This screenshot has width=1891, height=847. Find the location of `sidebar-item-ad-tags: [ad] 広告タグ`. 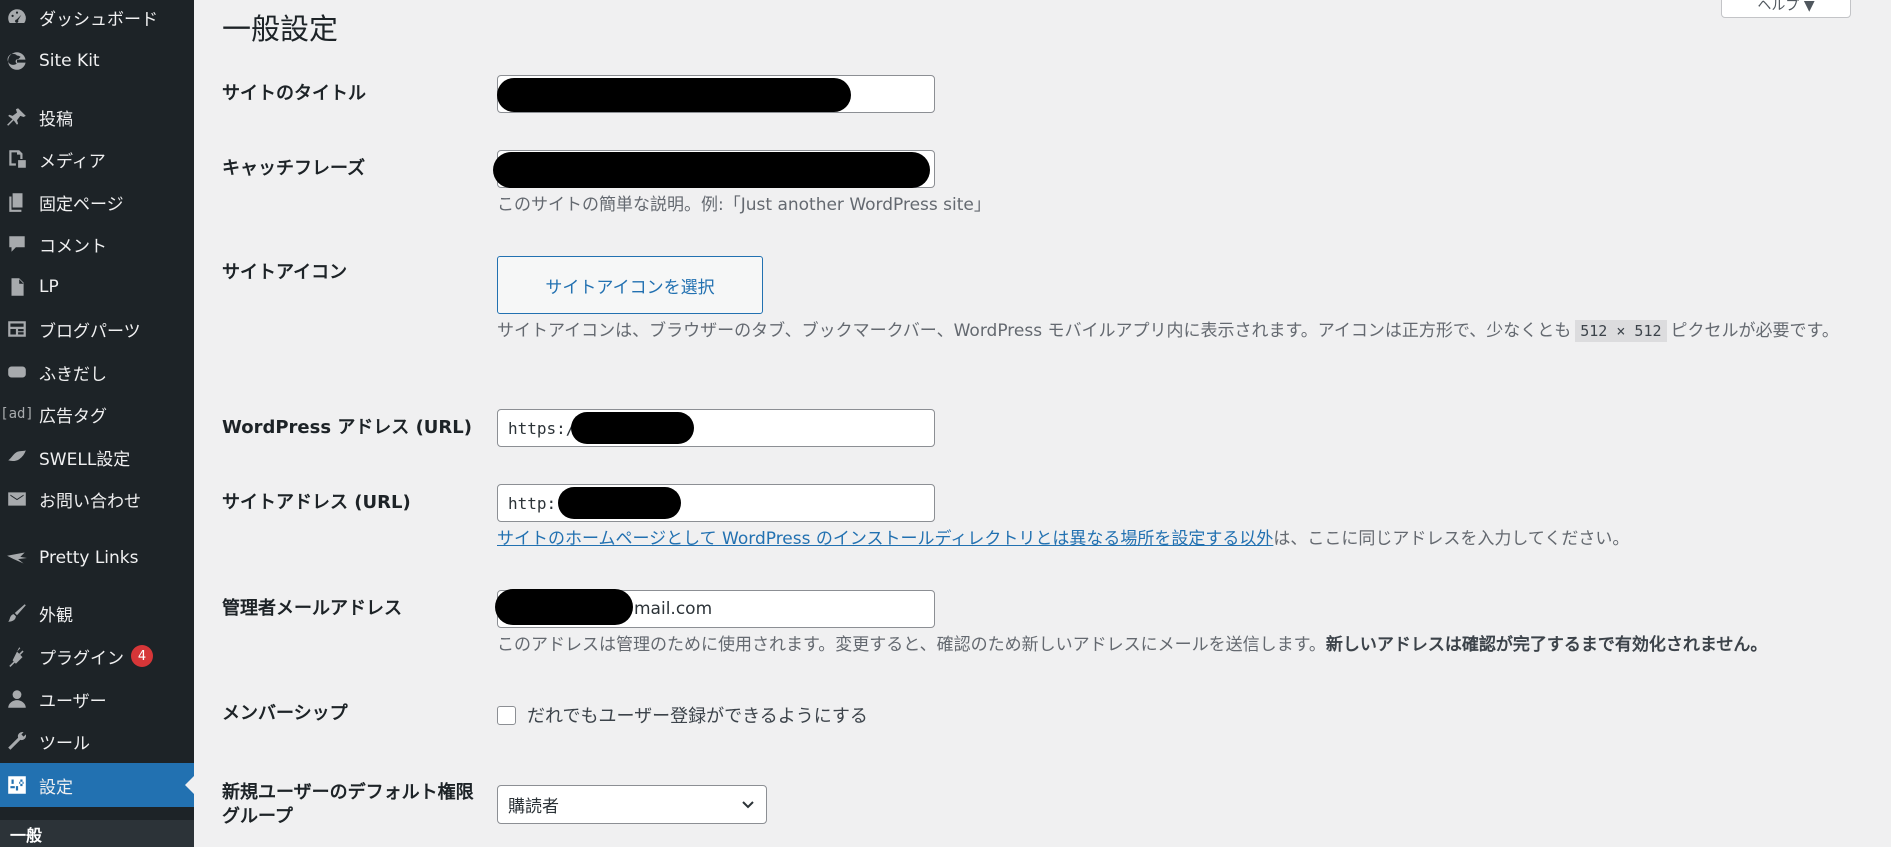

sidebar-item-ad-tags: [ad] 広告タグ is located at coordinates (97, 414).